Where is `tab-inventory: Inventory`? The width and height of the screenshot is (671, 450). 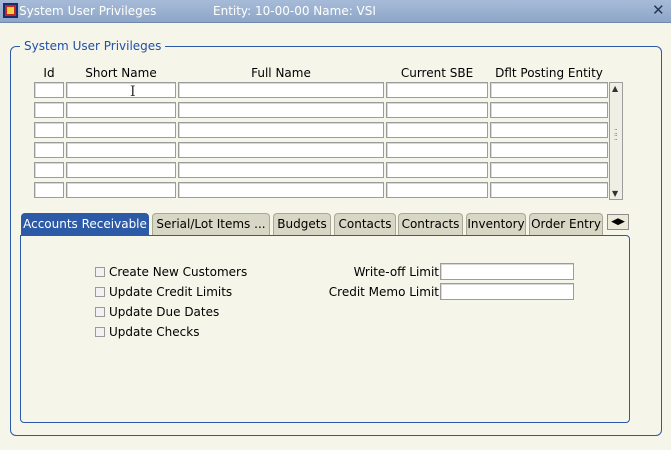
tab-inventory: Inventory is located at coordinates (496, 224).